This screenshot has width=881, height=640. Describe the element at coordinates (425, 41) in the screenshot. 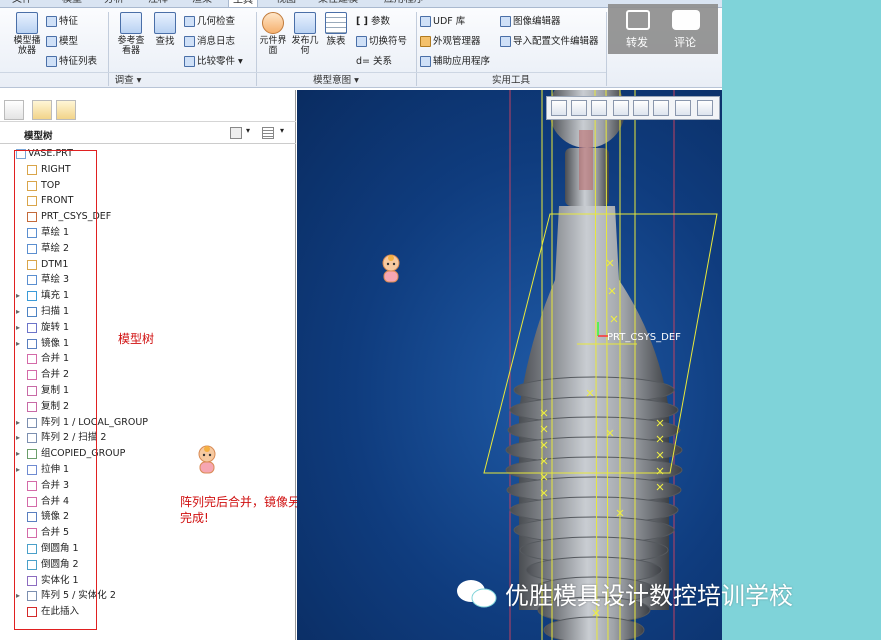

I see `appearance-manager-icon` at that location.